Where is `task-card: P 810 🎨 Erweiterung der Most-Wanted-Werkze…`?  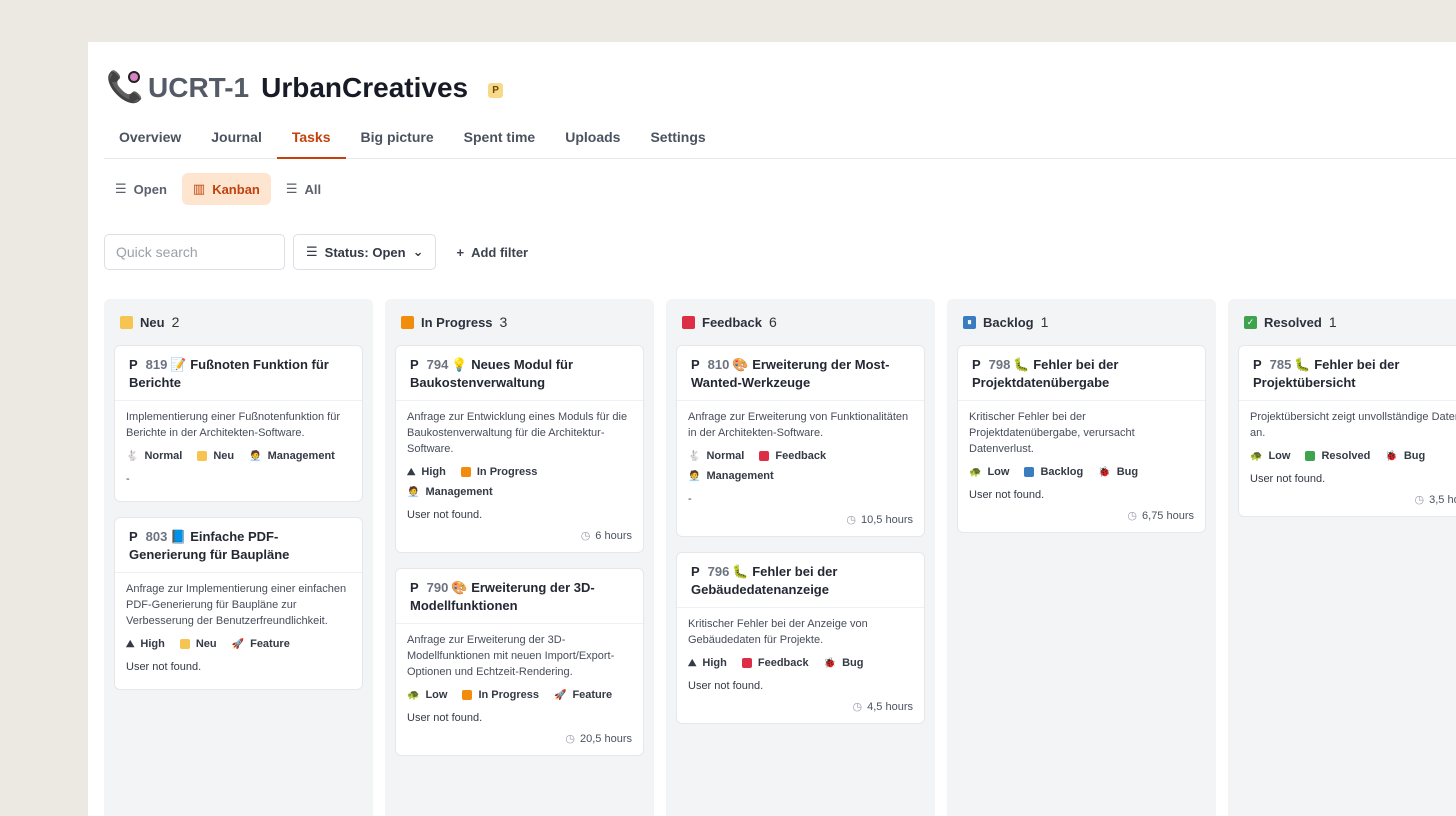
task-card: P 810 🎨 Erweiterung der Most-Wanted-Werkze… is located at coordinates (800, 441).